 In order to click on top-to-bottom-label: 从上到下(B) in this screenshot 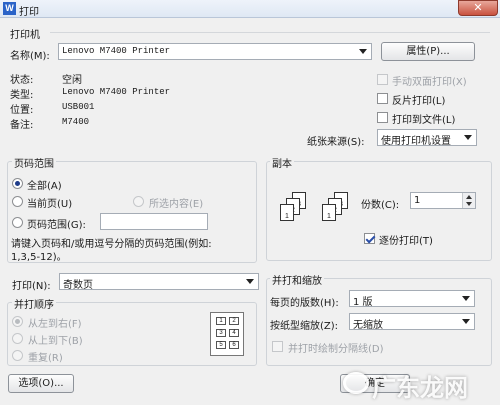, I will do `click(55, 341)`.